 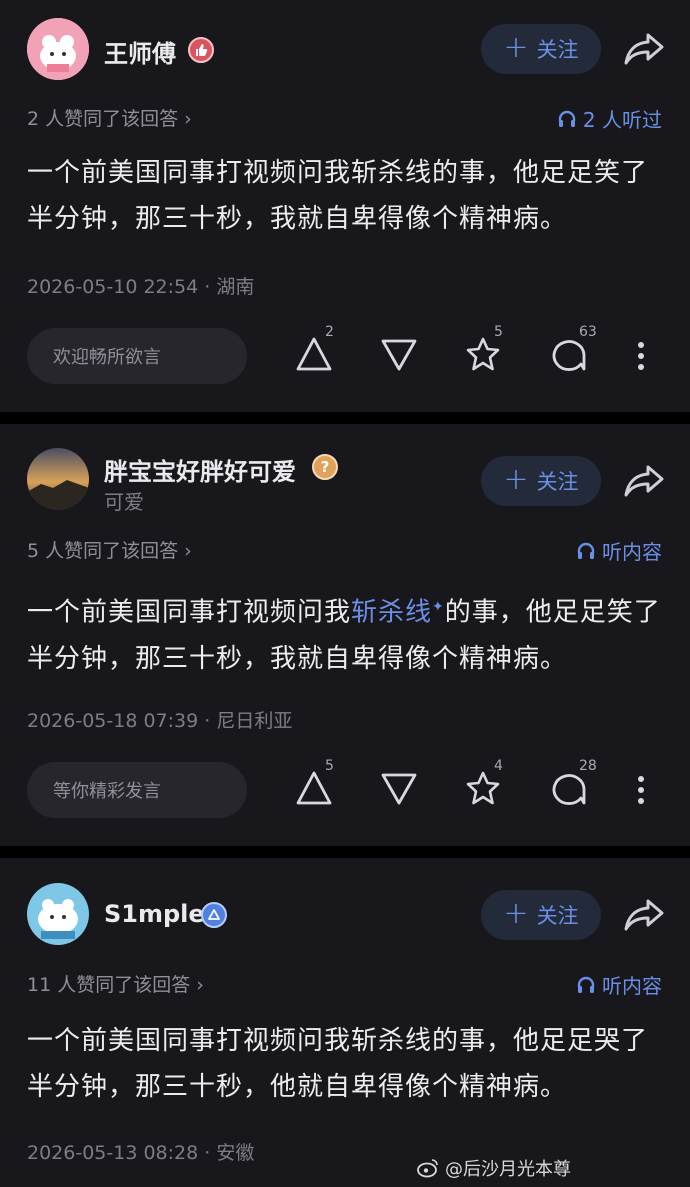 I want to click on post-meta: 2026-05-10 22:54 · 湖南, so click(x=141, y=287).